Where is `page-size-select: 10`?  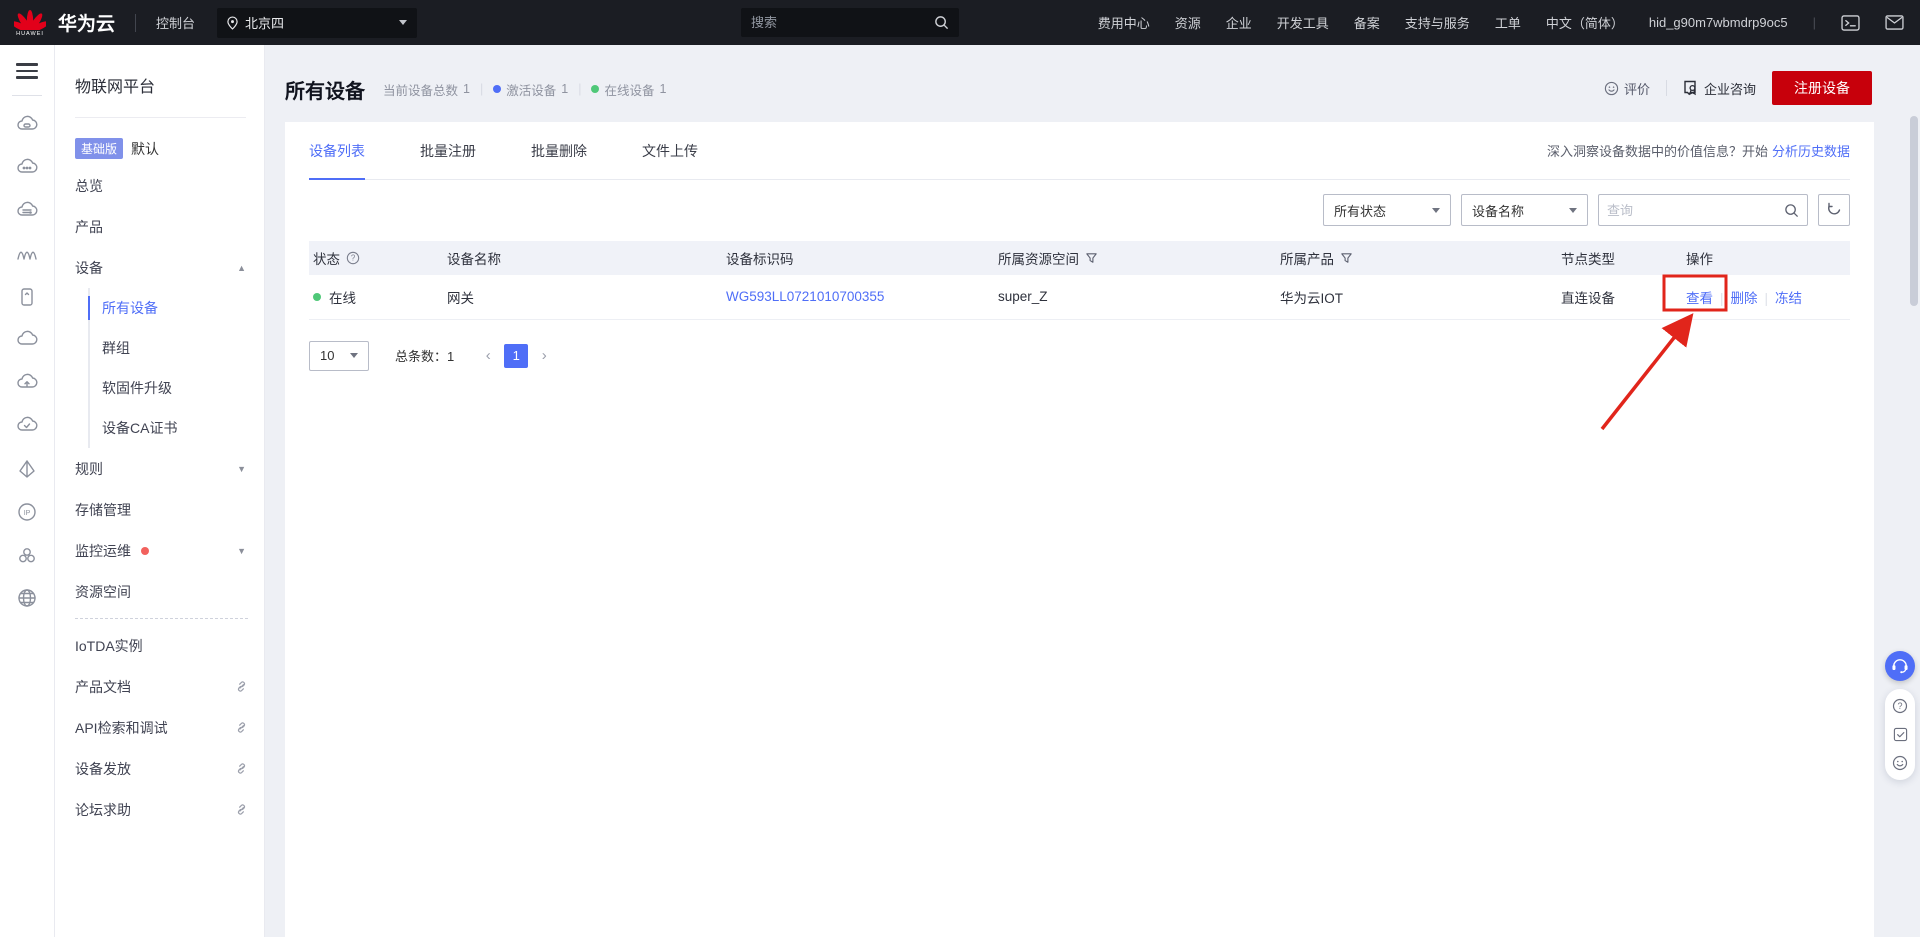 page-size-select: 10 is located at coordinates (339, 355).